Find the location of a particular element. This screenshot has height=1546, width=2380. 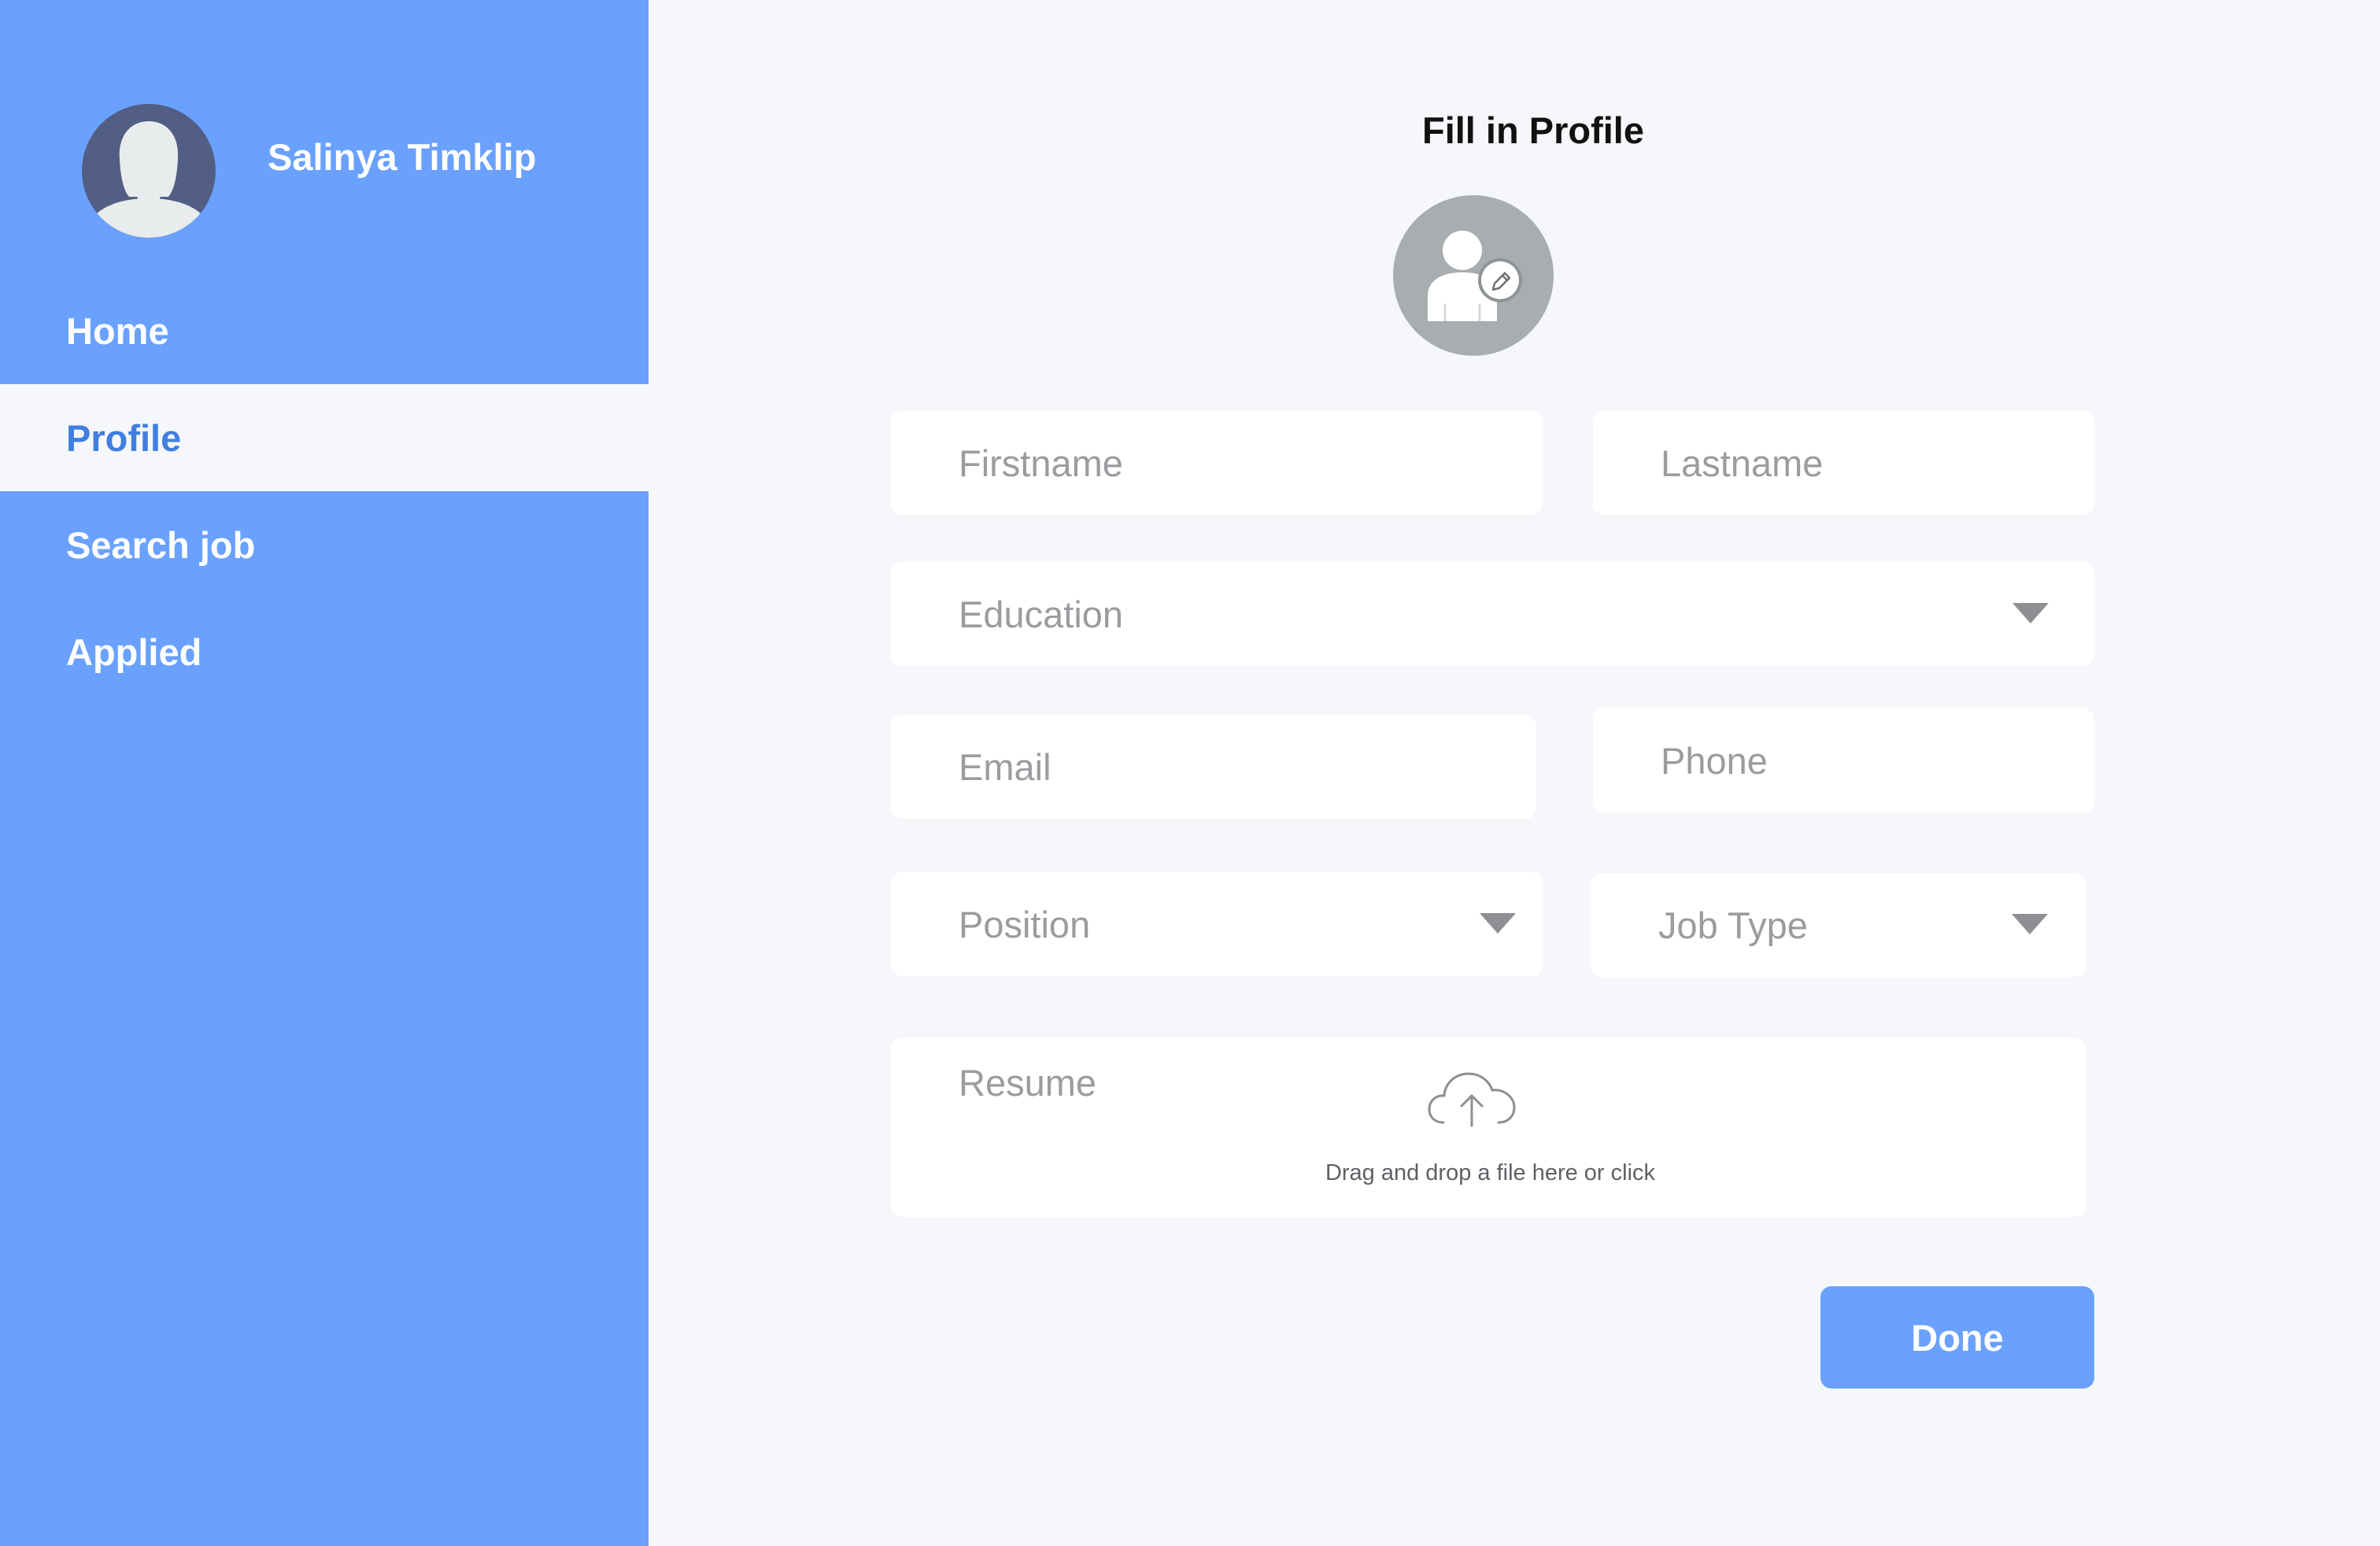

cloud-upload-icon is located at coordinates (1472, 1099).